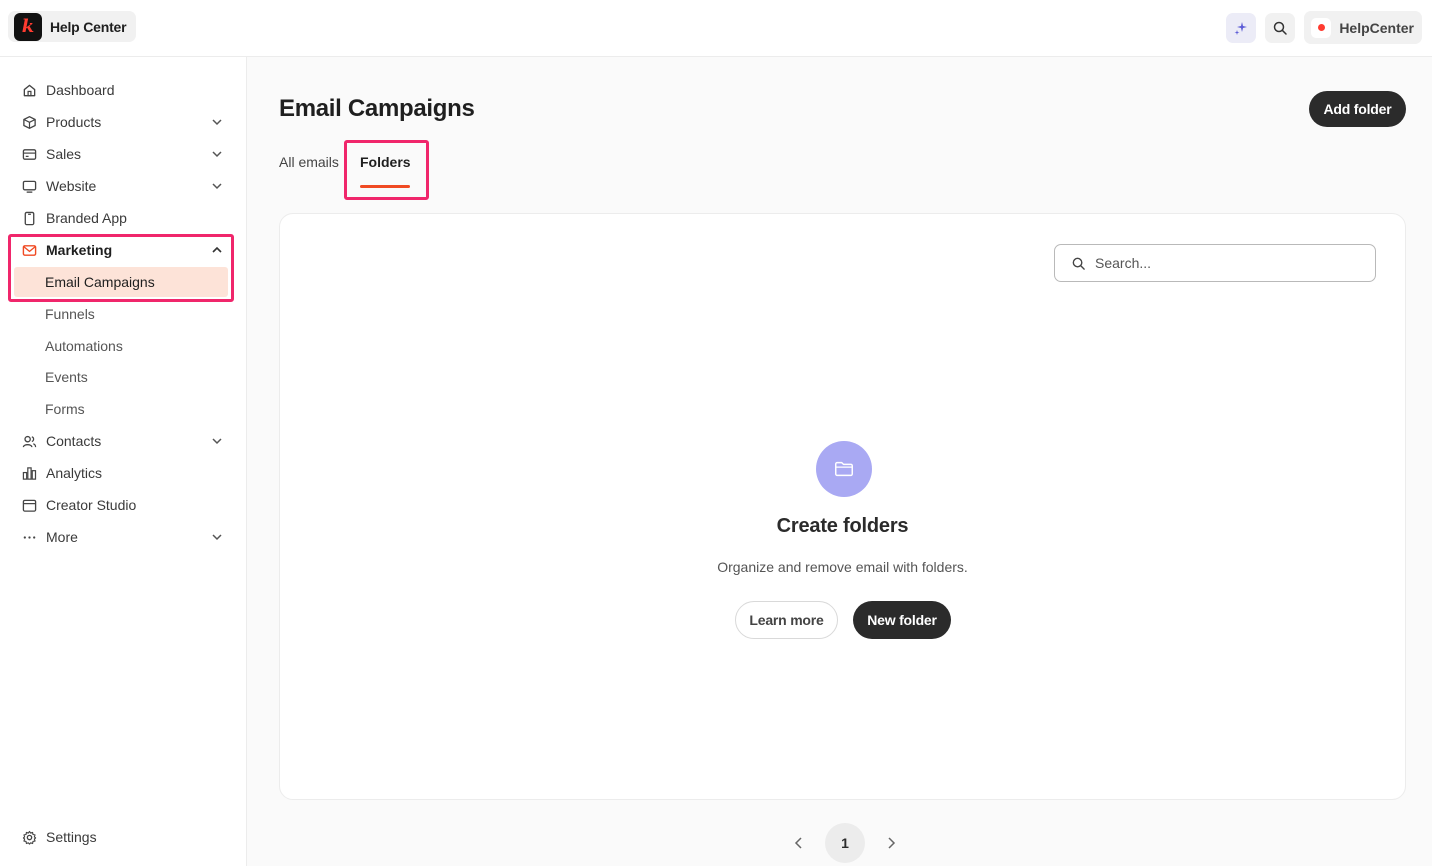  Describe the element at coordinates (121, 314) in the screenshot. I see `sidebar-subitem-funnels: Funnels` at that location.